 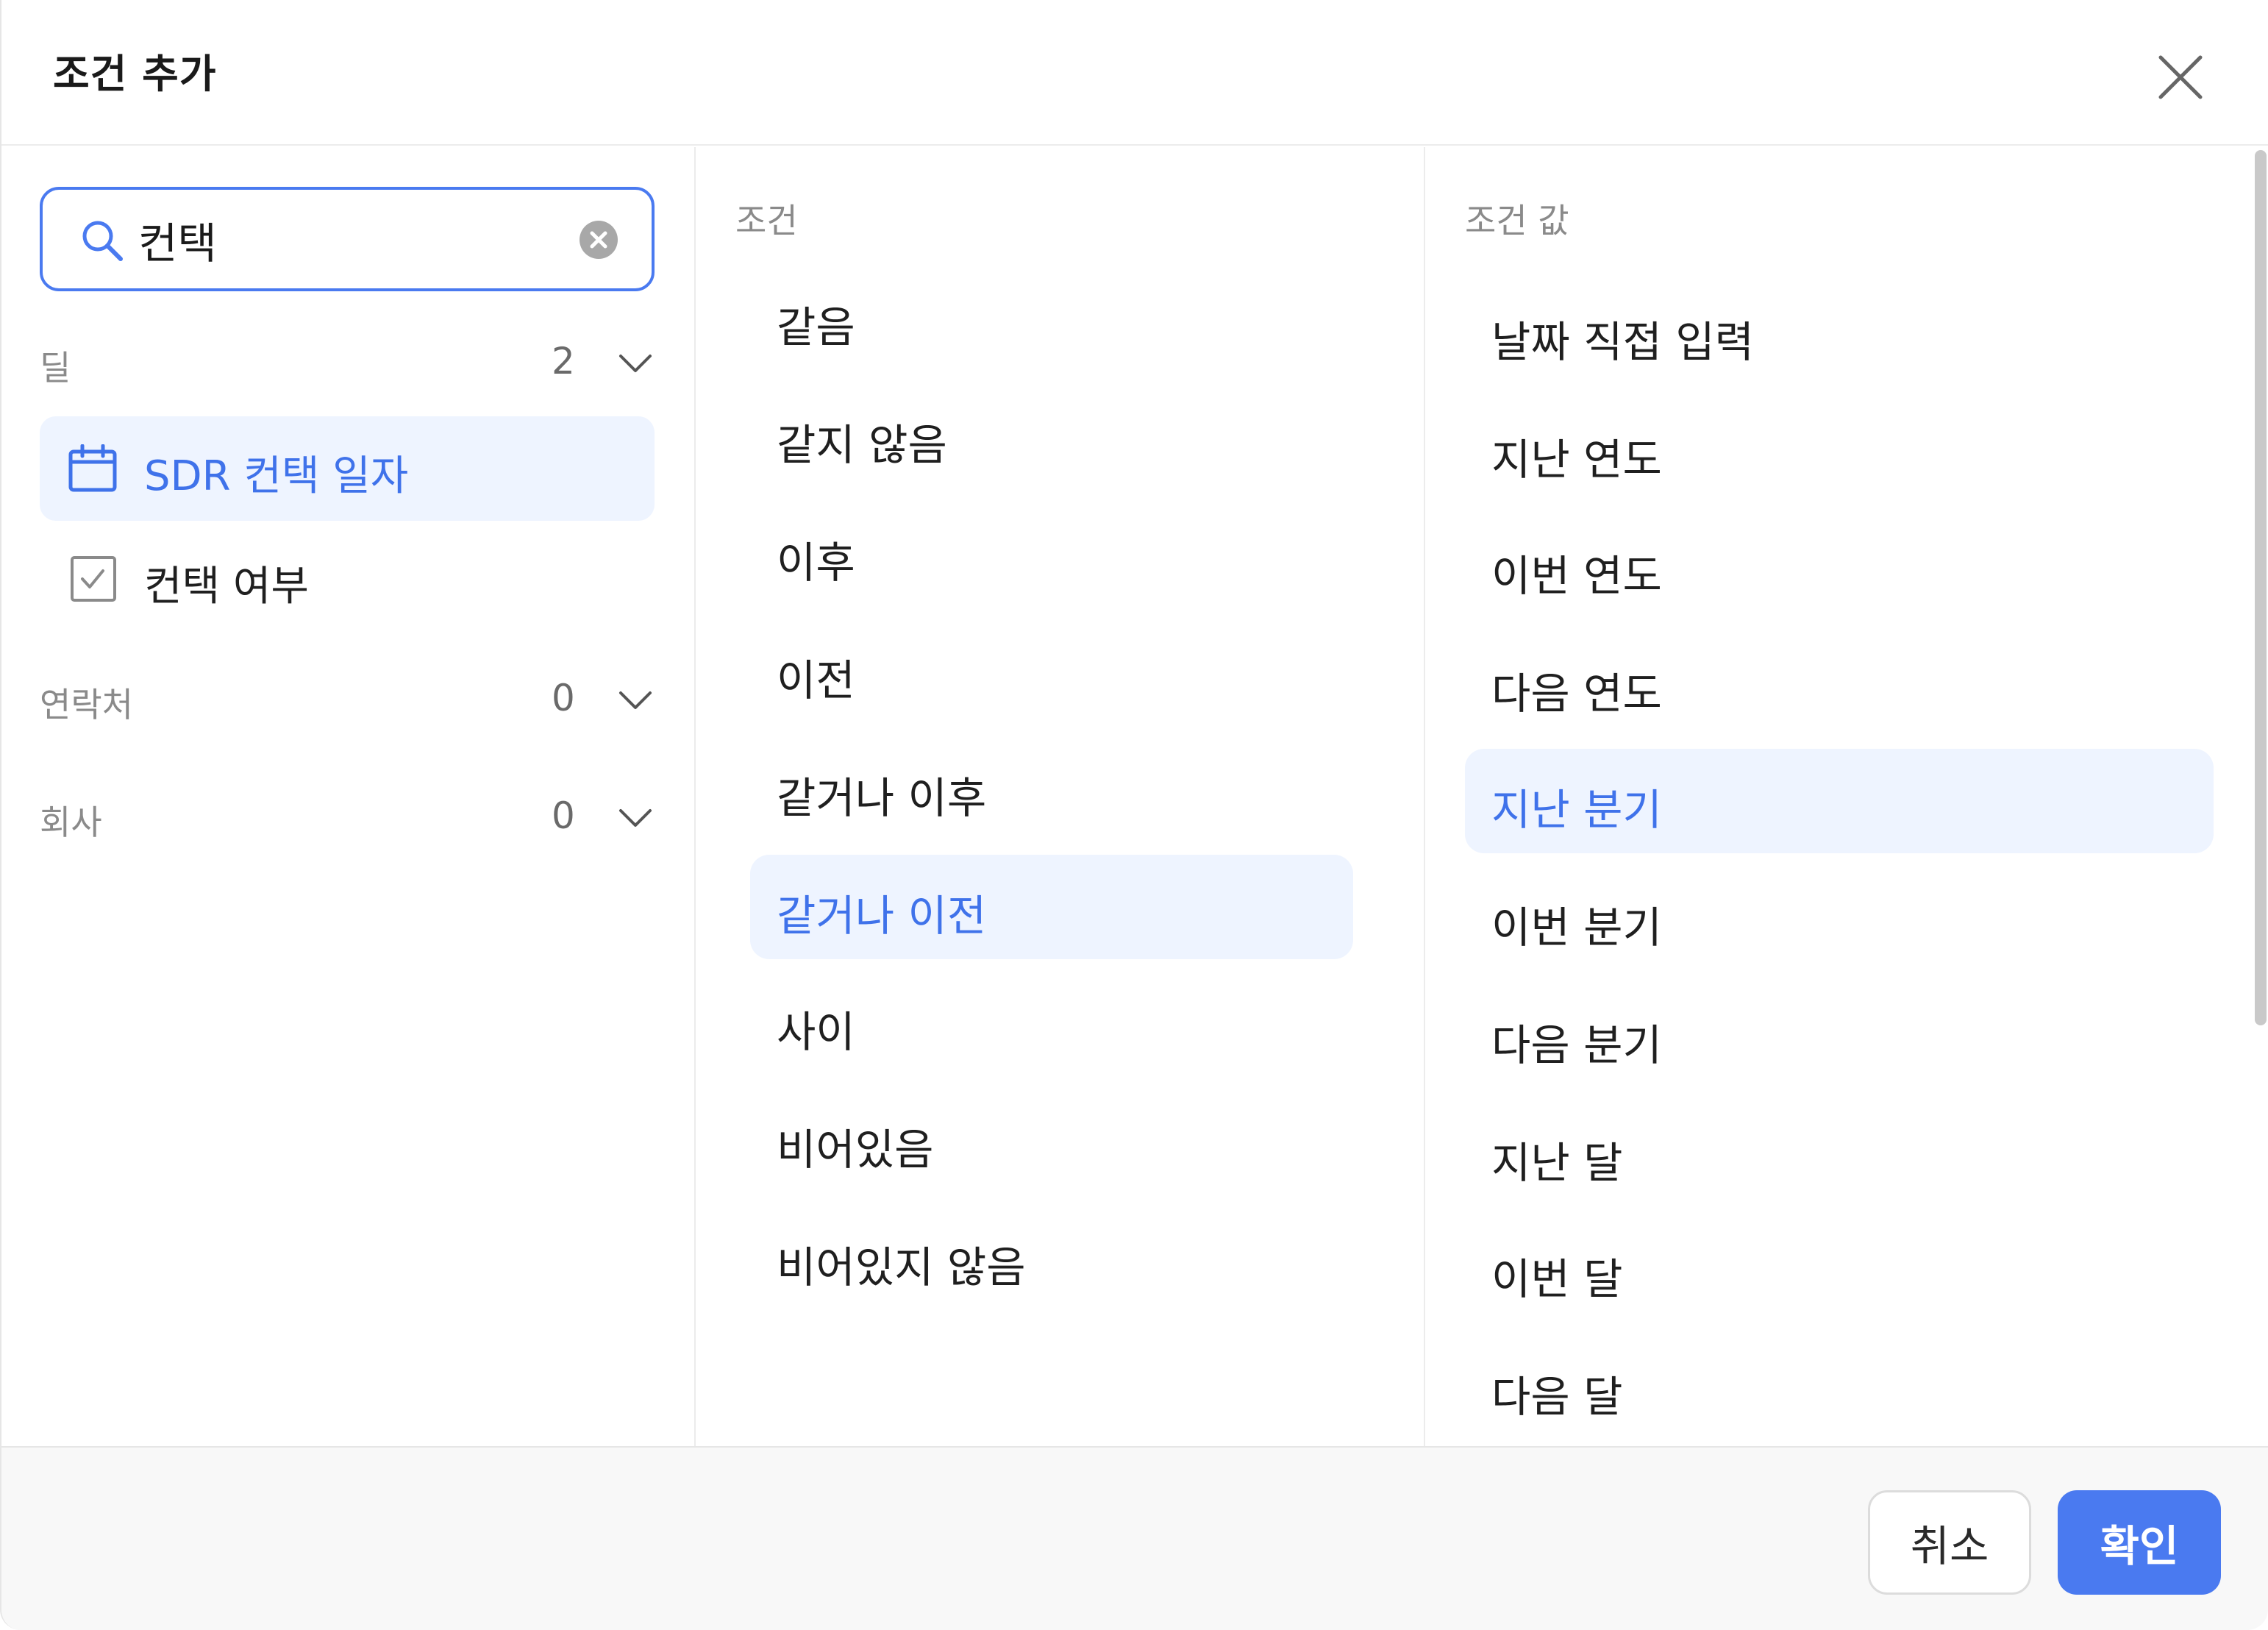 What do you see at coordinates (358, 239) in the screenshot?
I see `search-input` at bounding box center [358, 239].